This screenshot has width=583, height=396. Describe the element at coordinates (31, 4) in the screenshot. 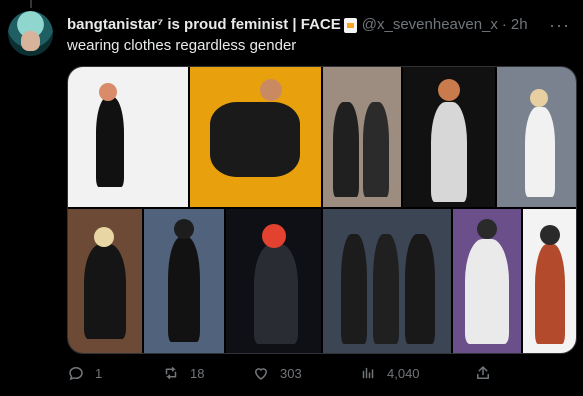

I see `thread-connector-line` at that location.